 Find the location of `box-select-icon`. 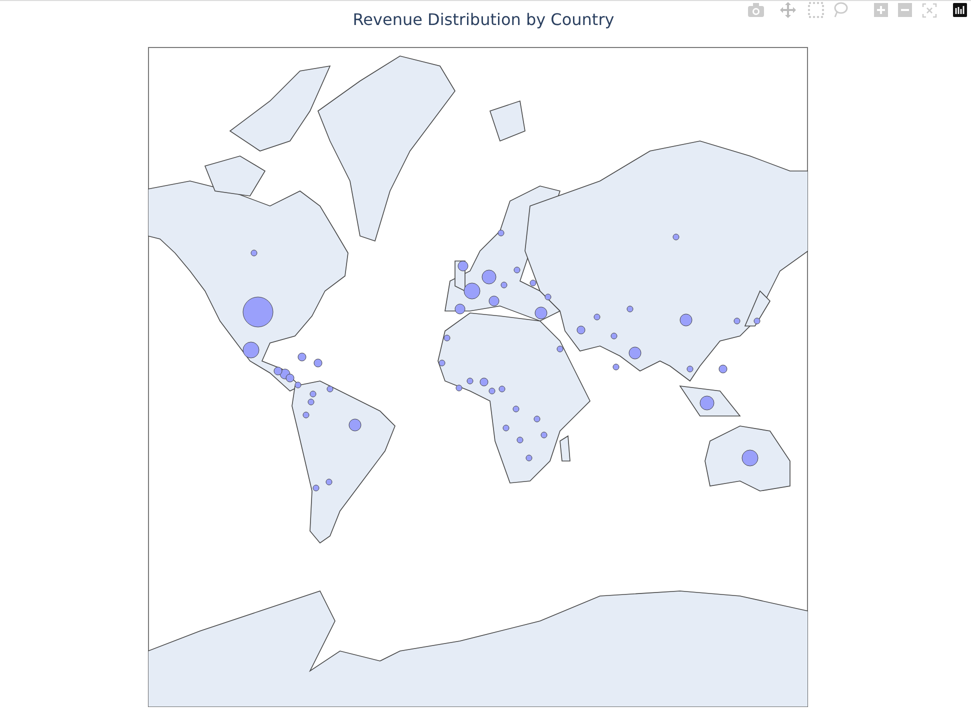

box-select-icon is located at coordinates (816, 10).